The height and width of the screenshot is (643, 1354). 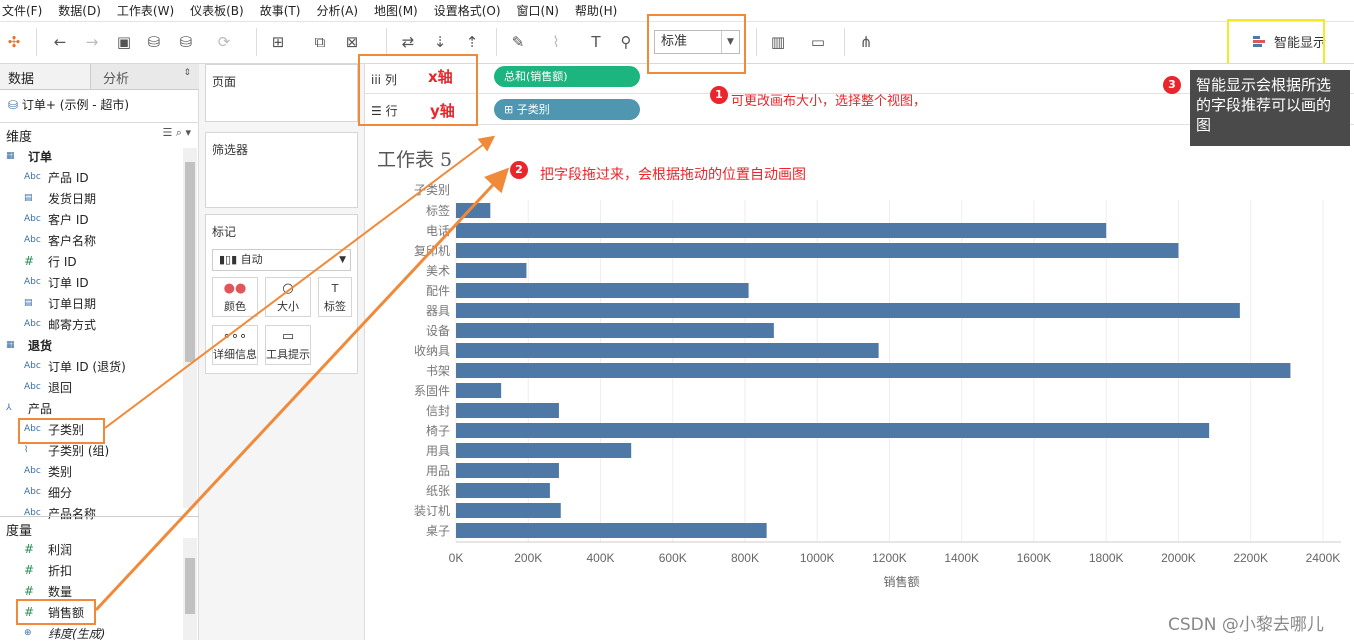 What do you see at coordinates (1246, 625) in the screenshot?
I see `watermark: CSDN @小黎去哪儿` at bounding box center [1246, 625].